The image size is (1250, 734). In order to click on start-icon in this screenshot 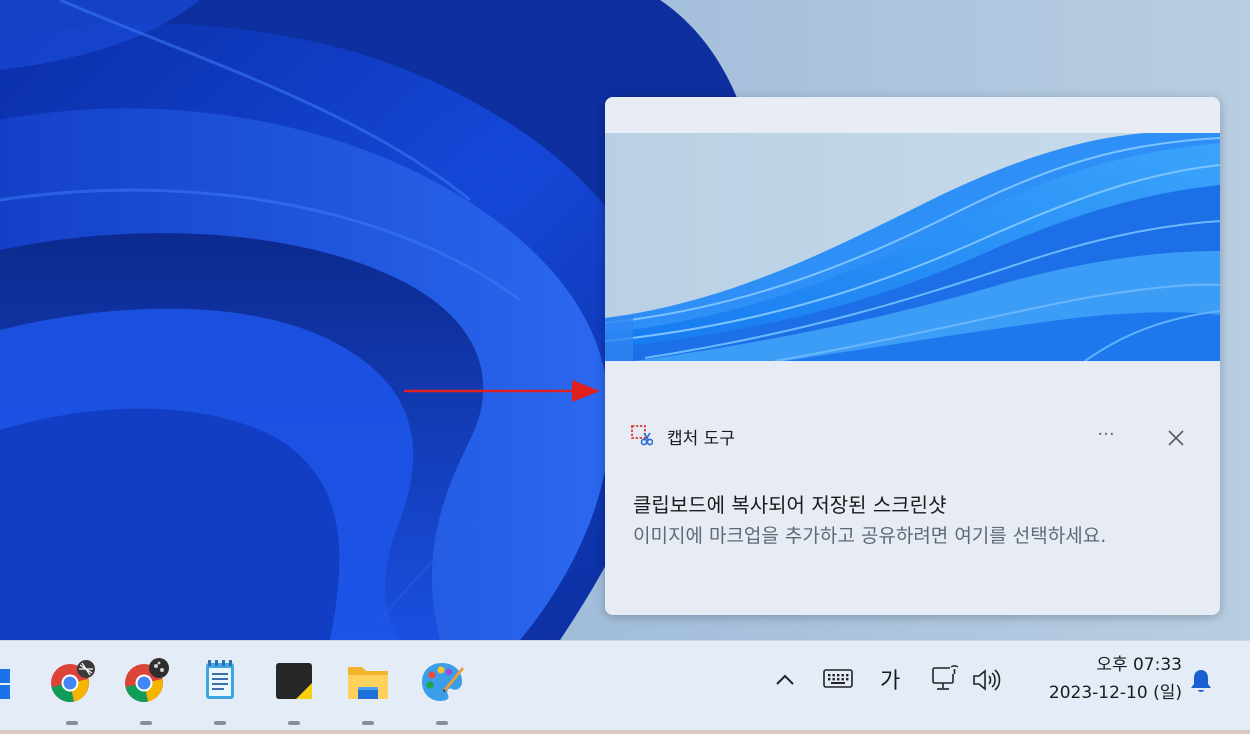, I will do `click(9, 685)`.